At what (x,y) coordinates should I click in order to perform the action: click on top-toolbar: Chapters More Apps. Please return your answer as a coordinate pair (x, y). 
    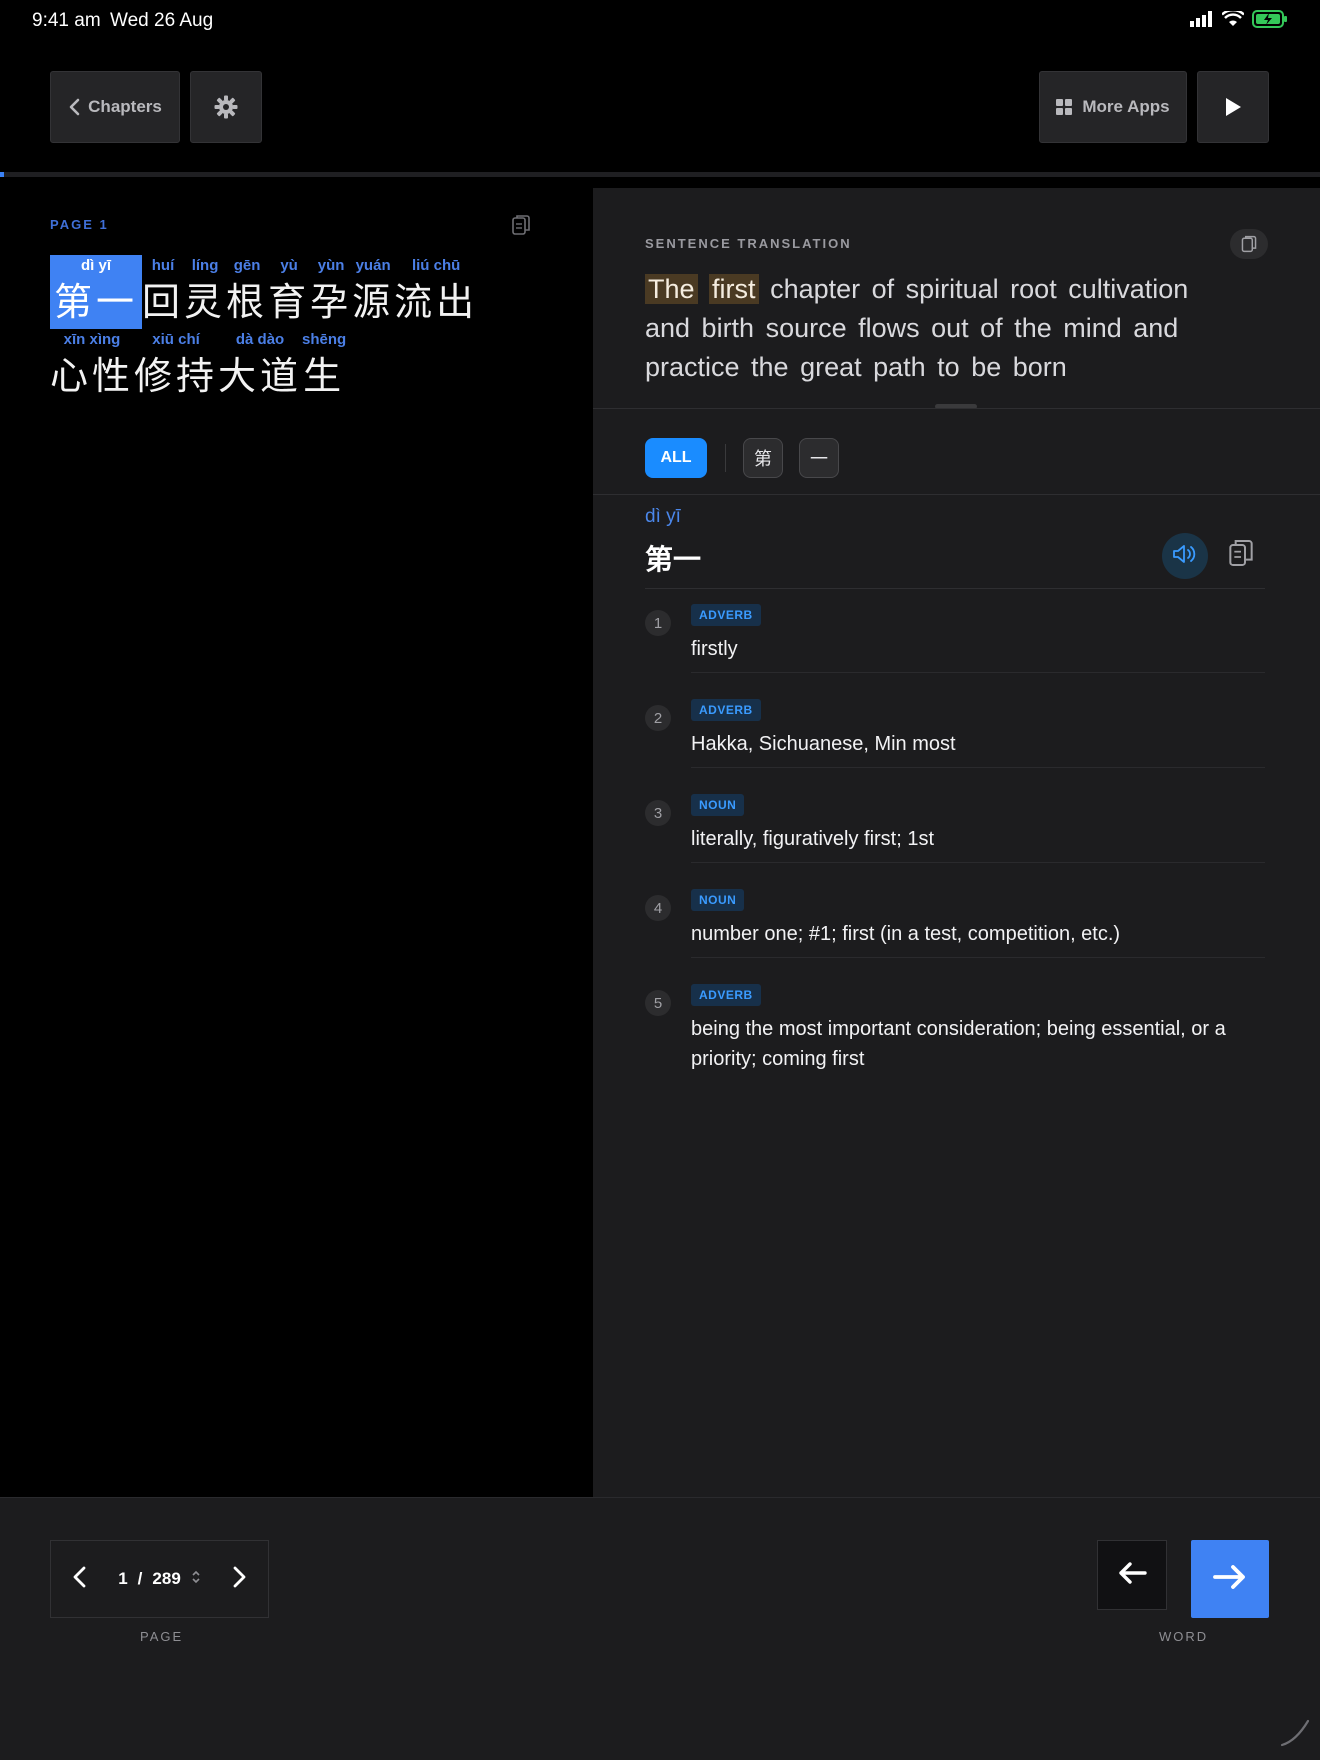
    Looking at the image, I should click on (660, 106).